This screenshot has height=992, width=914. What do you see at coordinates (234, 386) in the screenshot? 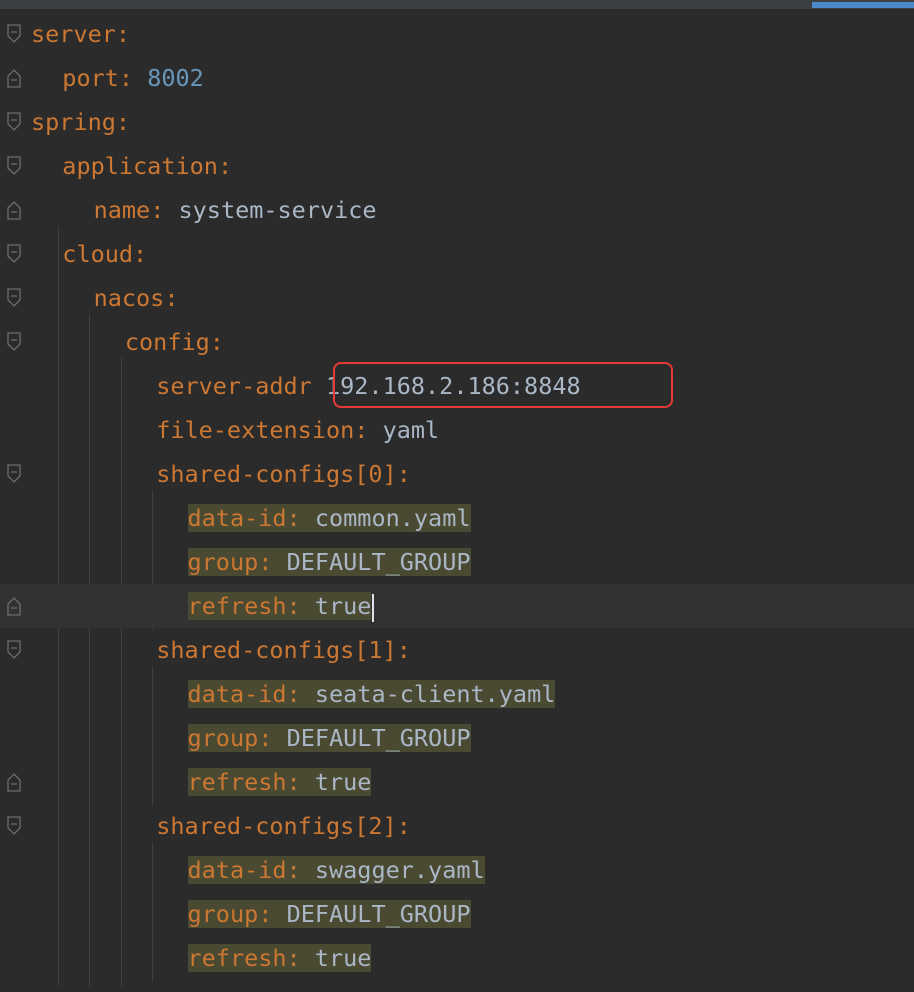
I see `yaml-key: server-addr` at bounding box center [234, 386].